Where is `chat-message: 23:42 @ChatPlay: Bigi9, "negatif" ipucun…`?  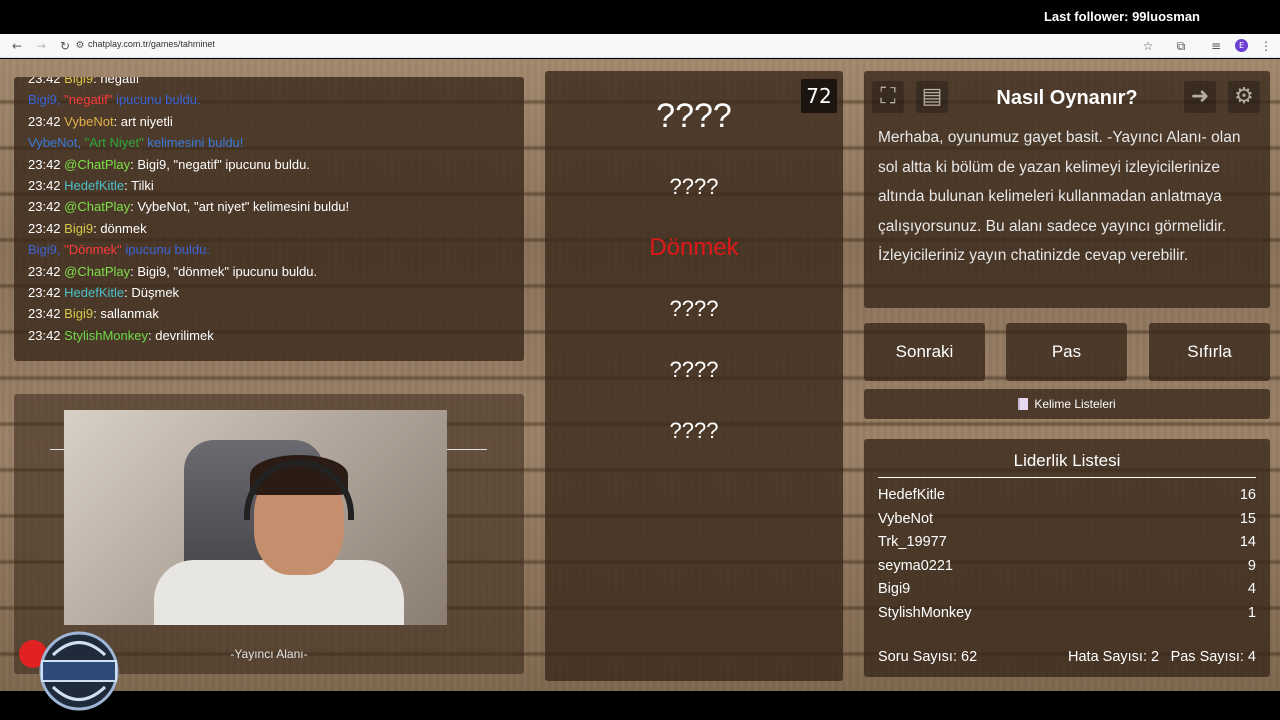 chat-message: 23:42 @ChatPlay: Bigi9, "negatif" ipucun… is located at coordinates (269, 164).